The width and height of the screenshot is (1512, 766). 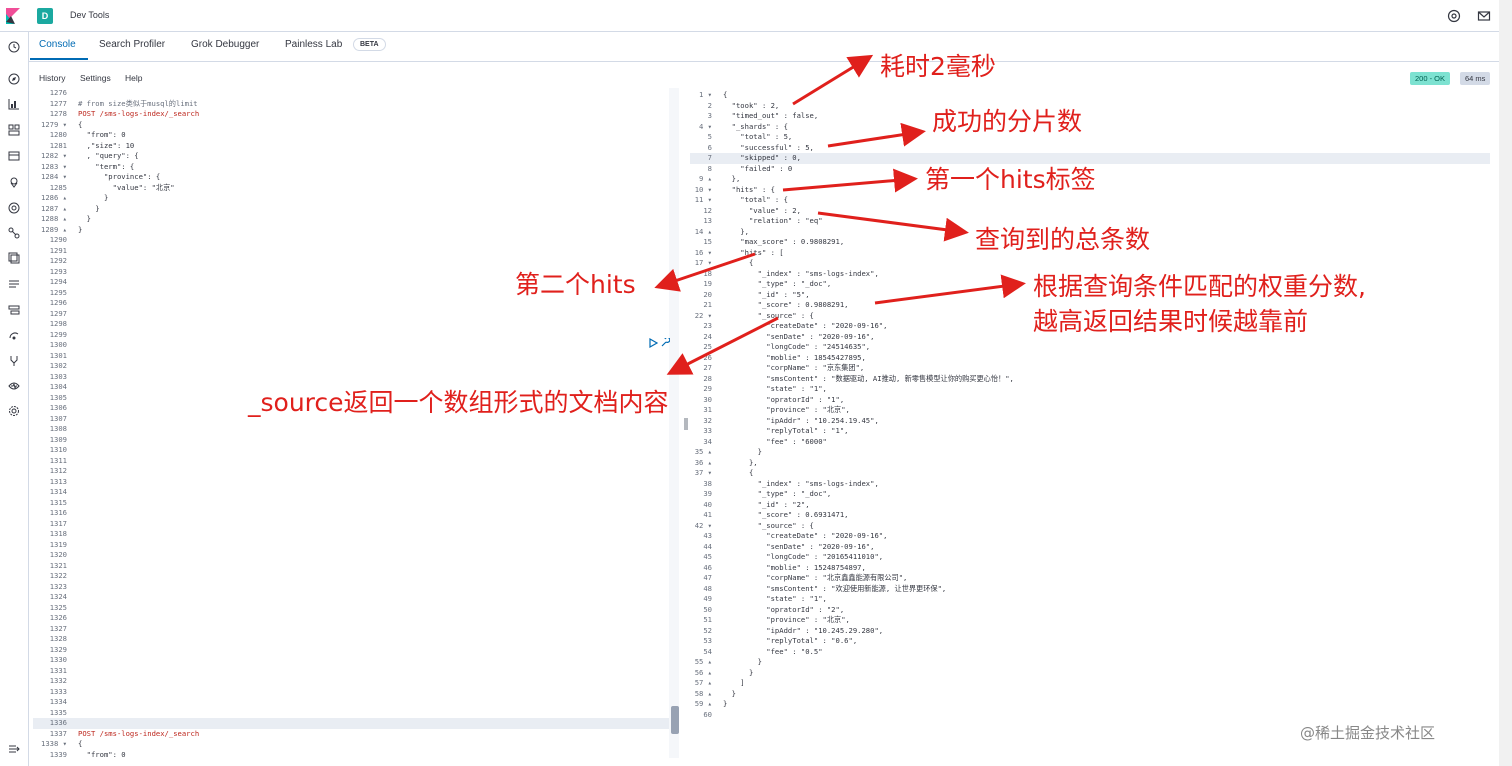 What do you see at coordinates (356, 754) in the screenshot?
I see `code-line: 1339 "from": 0` at bounding box center [356, 754].